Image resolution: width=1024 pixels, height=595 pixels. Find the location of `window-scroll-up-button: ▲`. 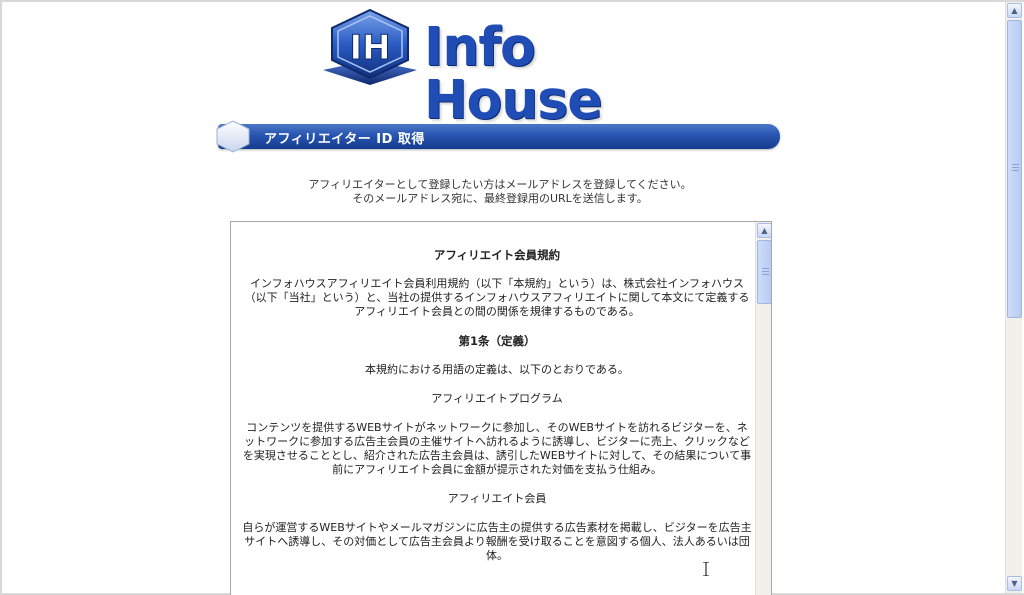

window-scroll-up-button: ▲ is located at coordinates (1014, 10).